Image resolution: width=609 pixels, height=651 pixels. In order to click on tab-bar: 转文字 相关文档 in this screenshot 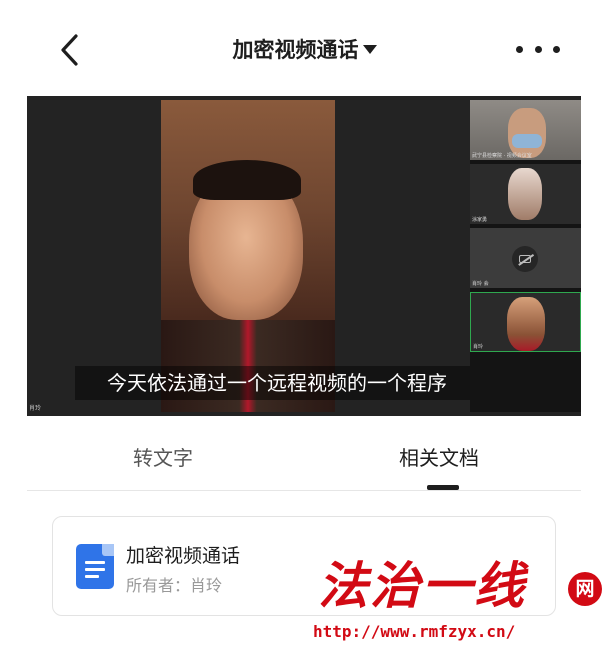, I will do `click(304, 453)`.